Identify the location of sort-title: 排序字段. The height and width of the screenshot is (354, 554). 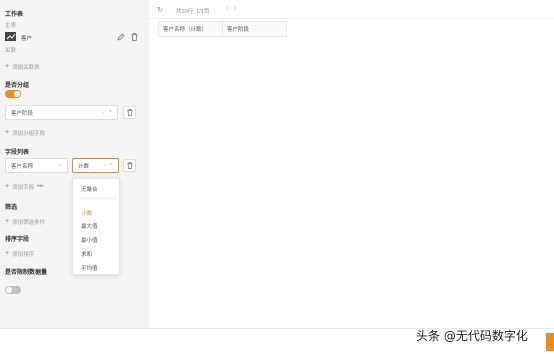
(17, 240).